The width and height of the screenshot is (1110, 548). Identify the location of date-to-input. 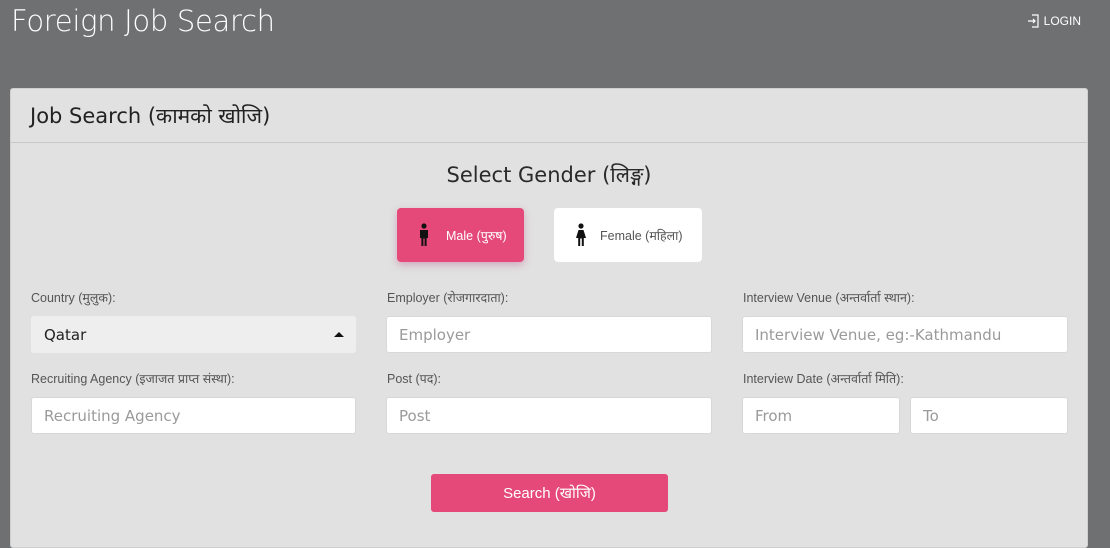
(989, 415).